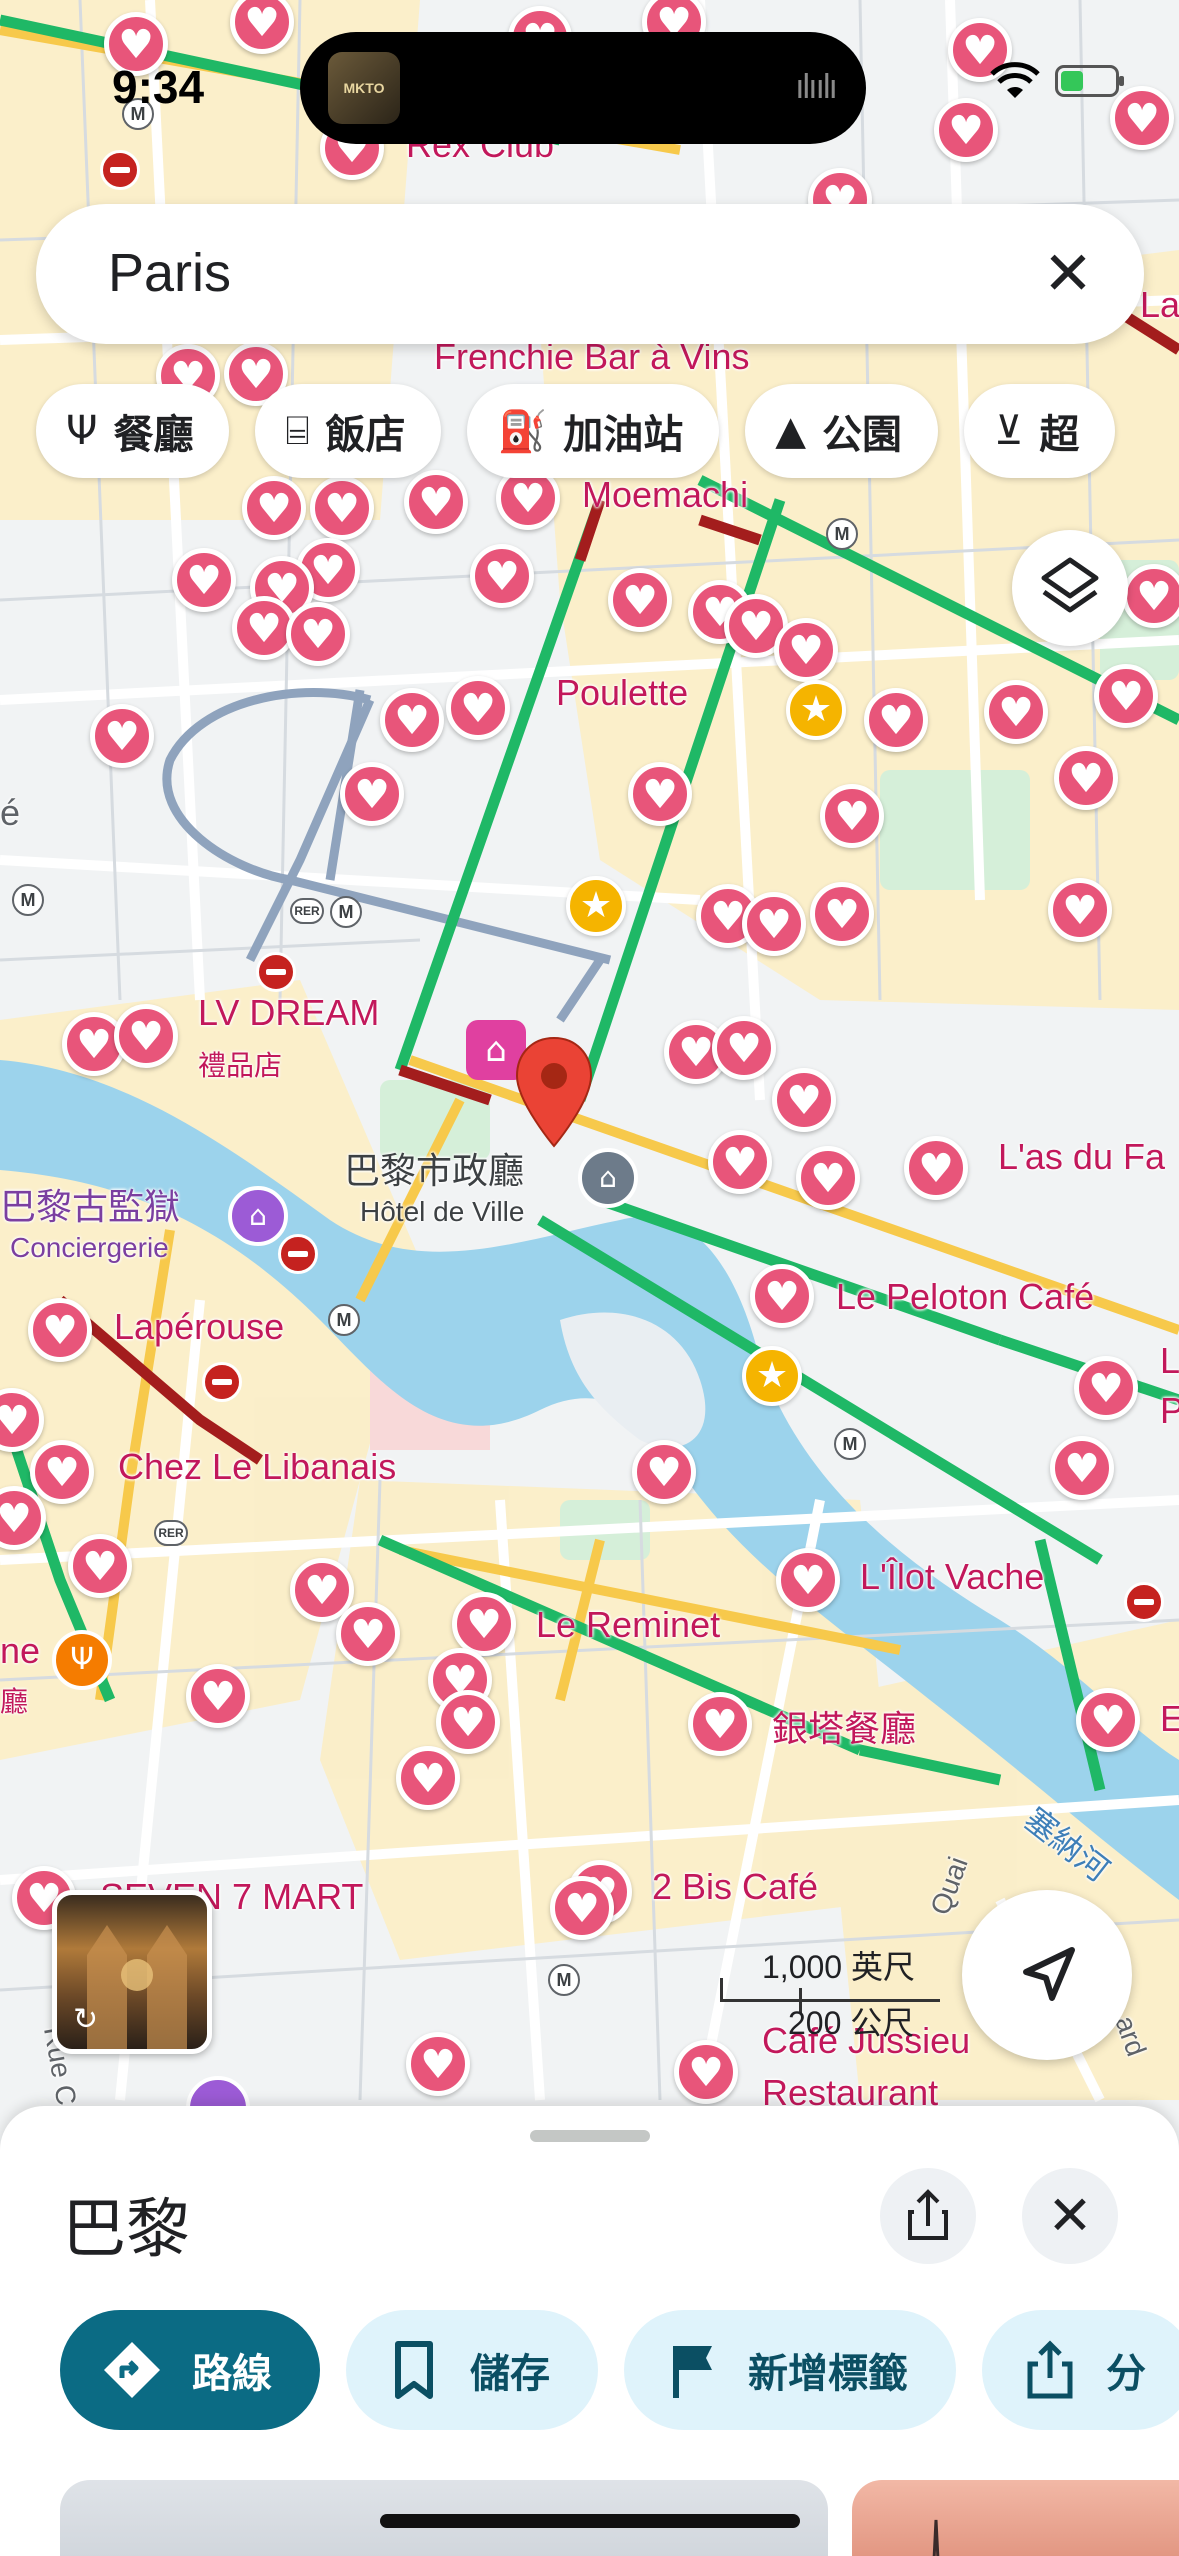 The width and height of the screenshot is (1179, 2556). What do you see at coordinates (844, 1726) in the screenshot?
I see `map-label: 銀塔餐廳` at bounding box center [844, 1726].